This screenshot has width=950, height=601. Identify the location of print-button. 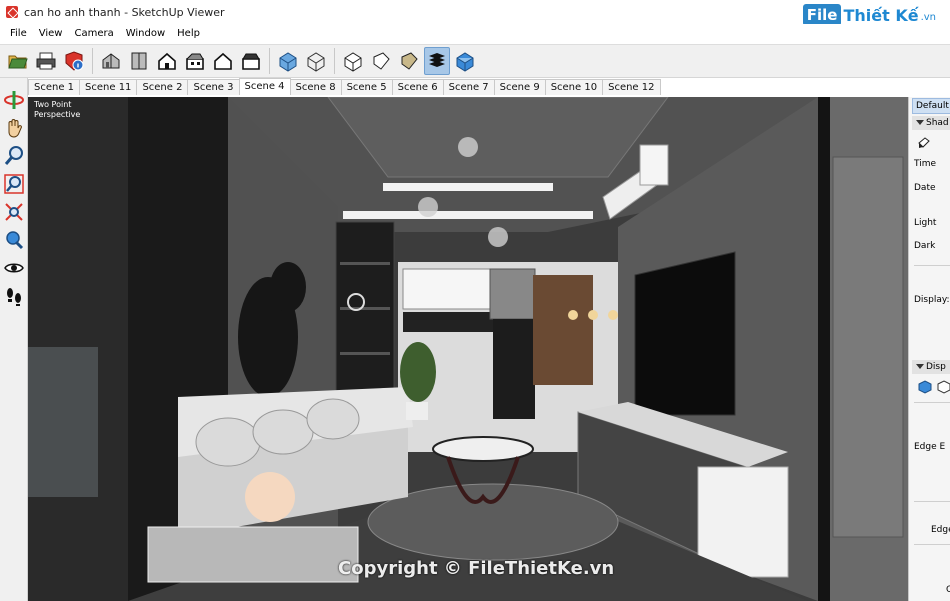
(46, 61).